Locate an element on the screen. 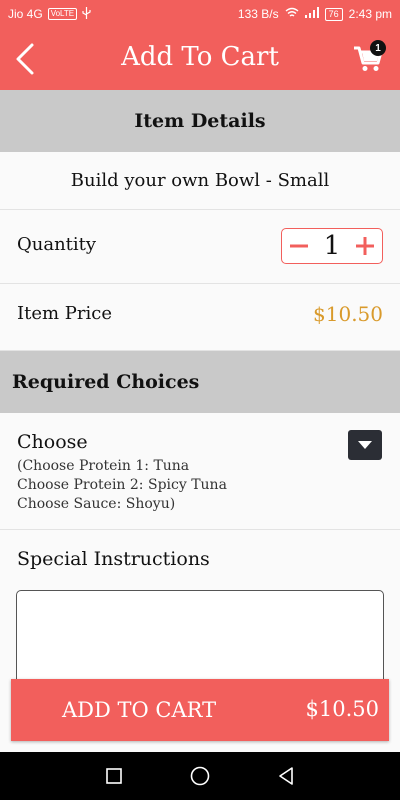  battery-icon: 76 is located at coordinates (333, 14).